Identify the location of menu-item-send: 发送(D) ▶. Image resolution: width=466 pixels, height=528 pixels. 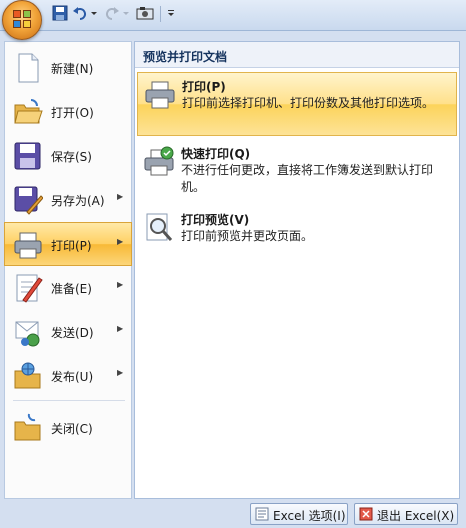
(68, 332).